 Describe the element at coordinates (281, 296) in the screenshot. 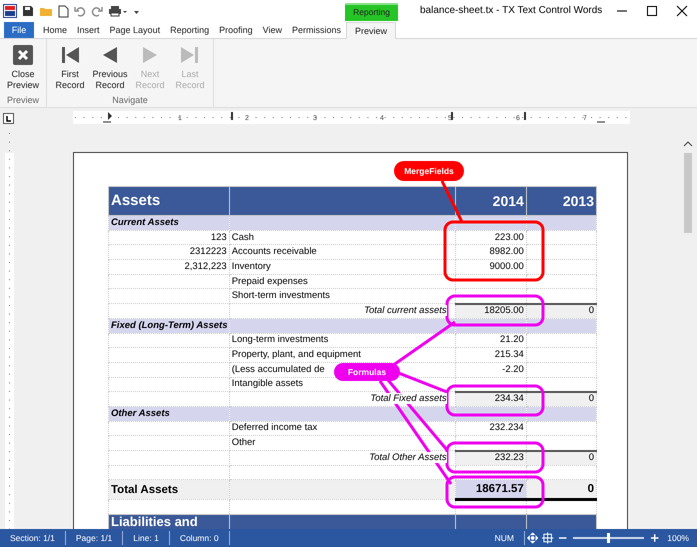

I see `table-cell: Short-term investments` at that location.